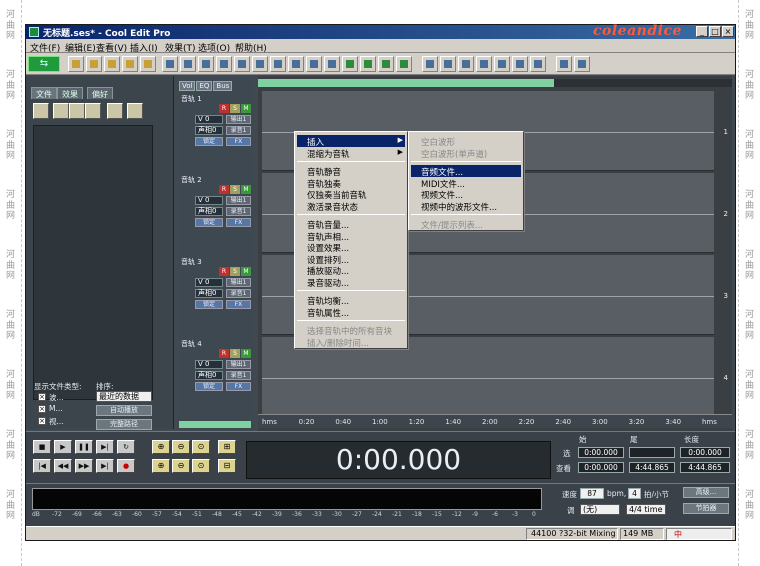 This screenshot has height=566, width=760. Describe the element at coordinates (201, 447) in the screenshot. I see `zoom-full-icon: ⊙` at that location.